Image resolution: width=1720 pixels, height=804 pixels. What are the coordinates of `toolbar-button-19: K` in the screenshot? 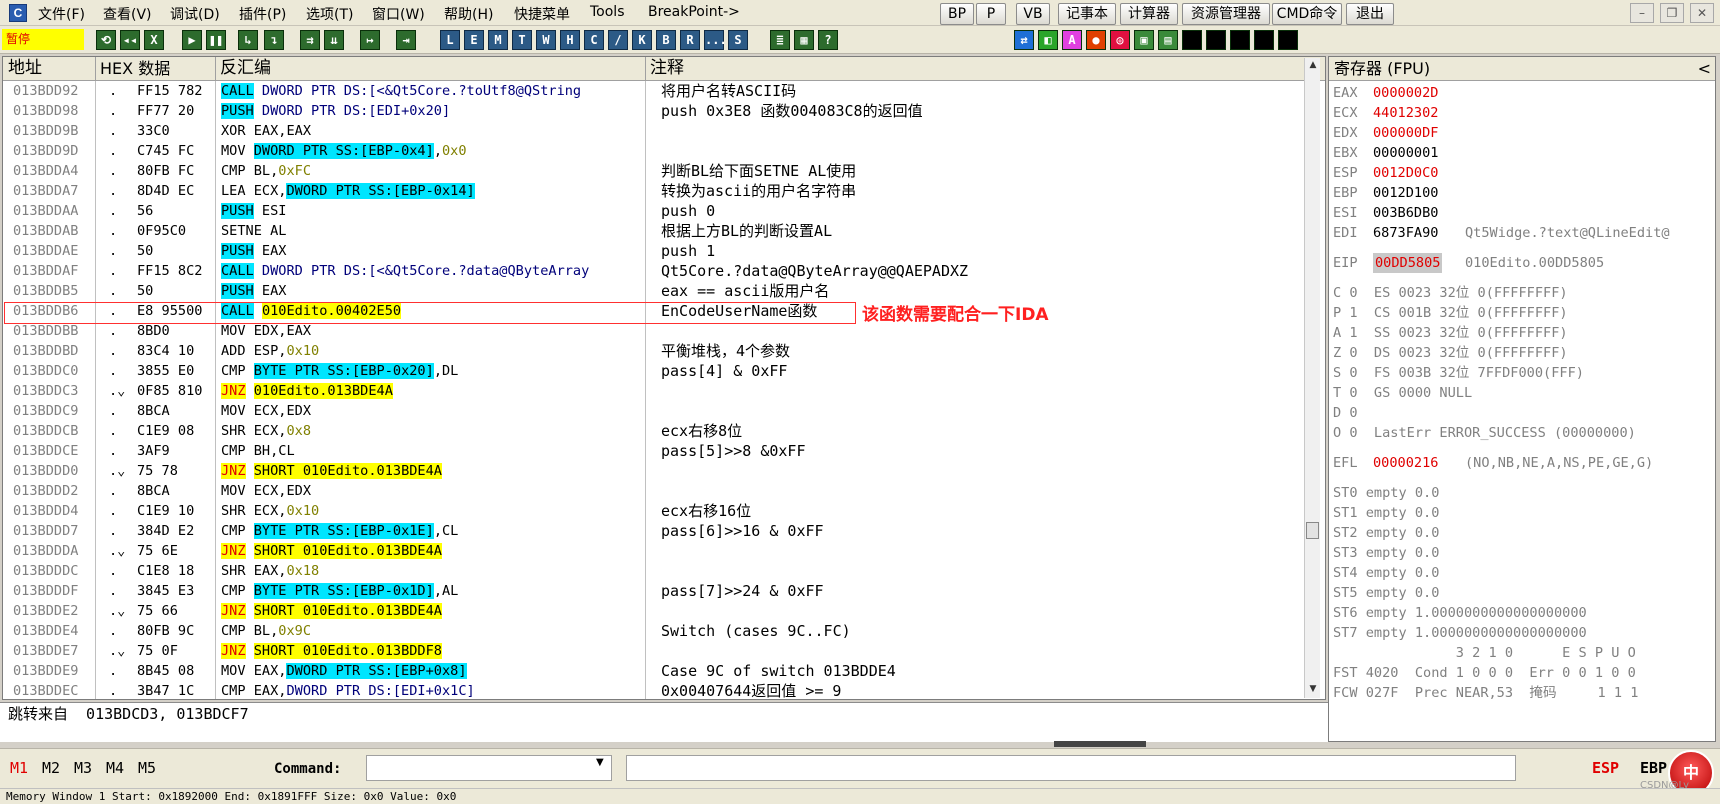 It's located at (642, 40).